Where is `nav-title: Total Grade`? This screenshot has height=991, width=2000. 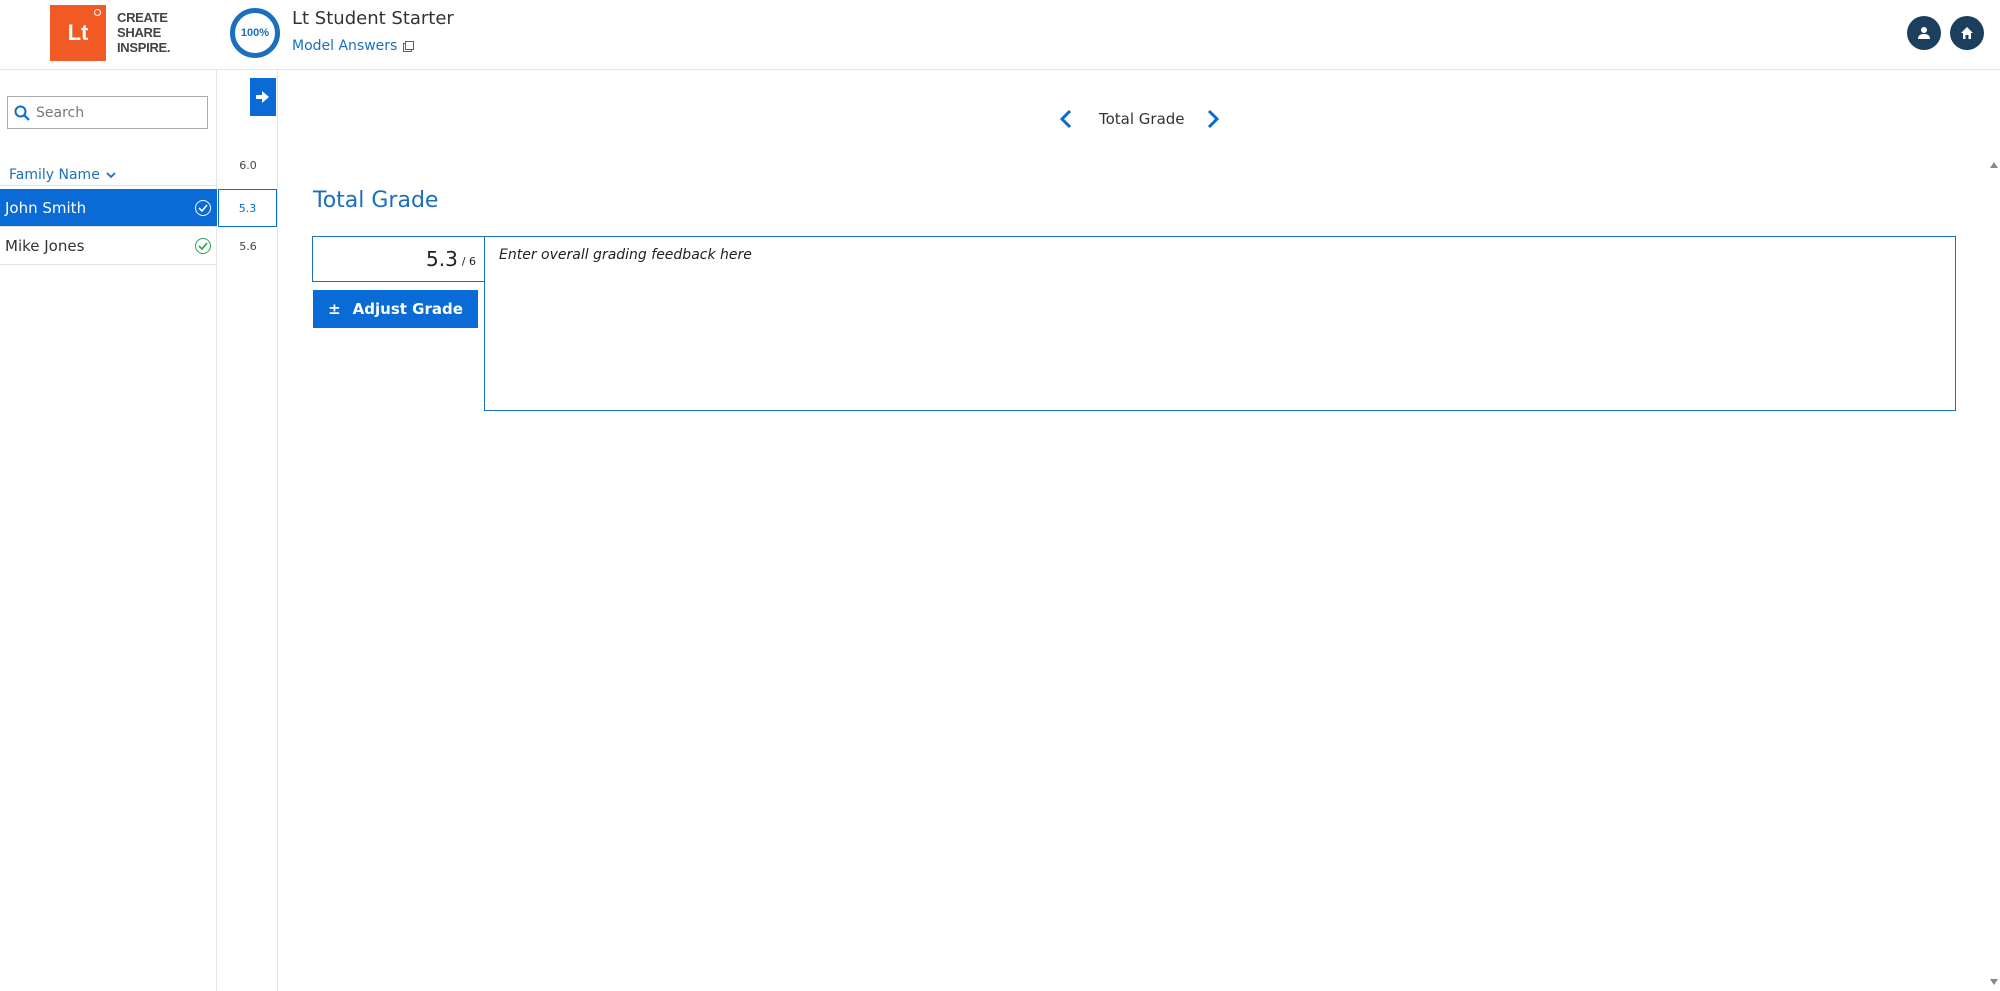
nav-title: Total Grade is located at coordinates (1142, 119).